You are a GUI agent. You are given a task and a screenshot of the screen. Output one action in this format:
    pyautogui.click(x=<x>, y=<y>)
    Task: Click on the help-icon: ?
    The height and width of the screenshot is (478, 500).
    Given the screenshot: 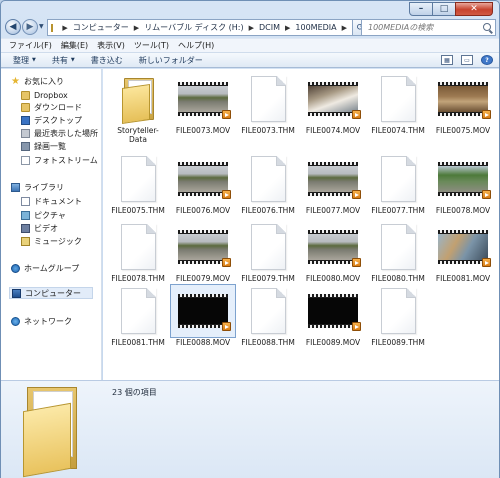 What is the action you would take?
    pyautogui.click(x=487, y=60)
    